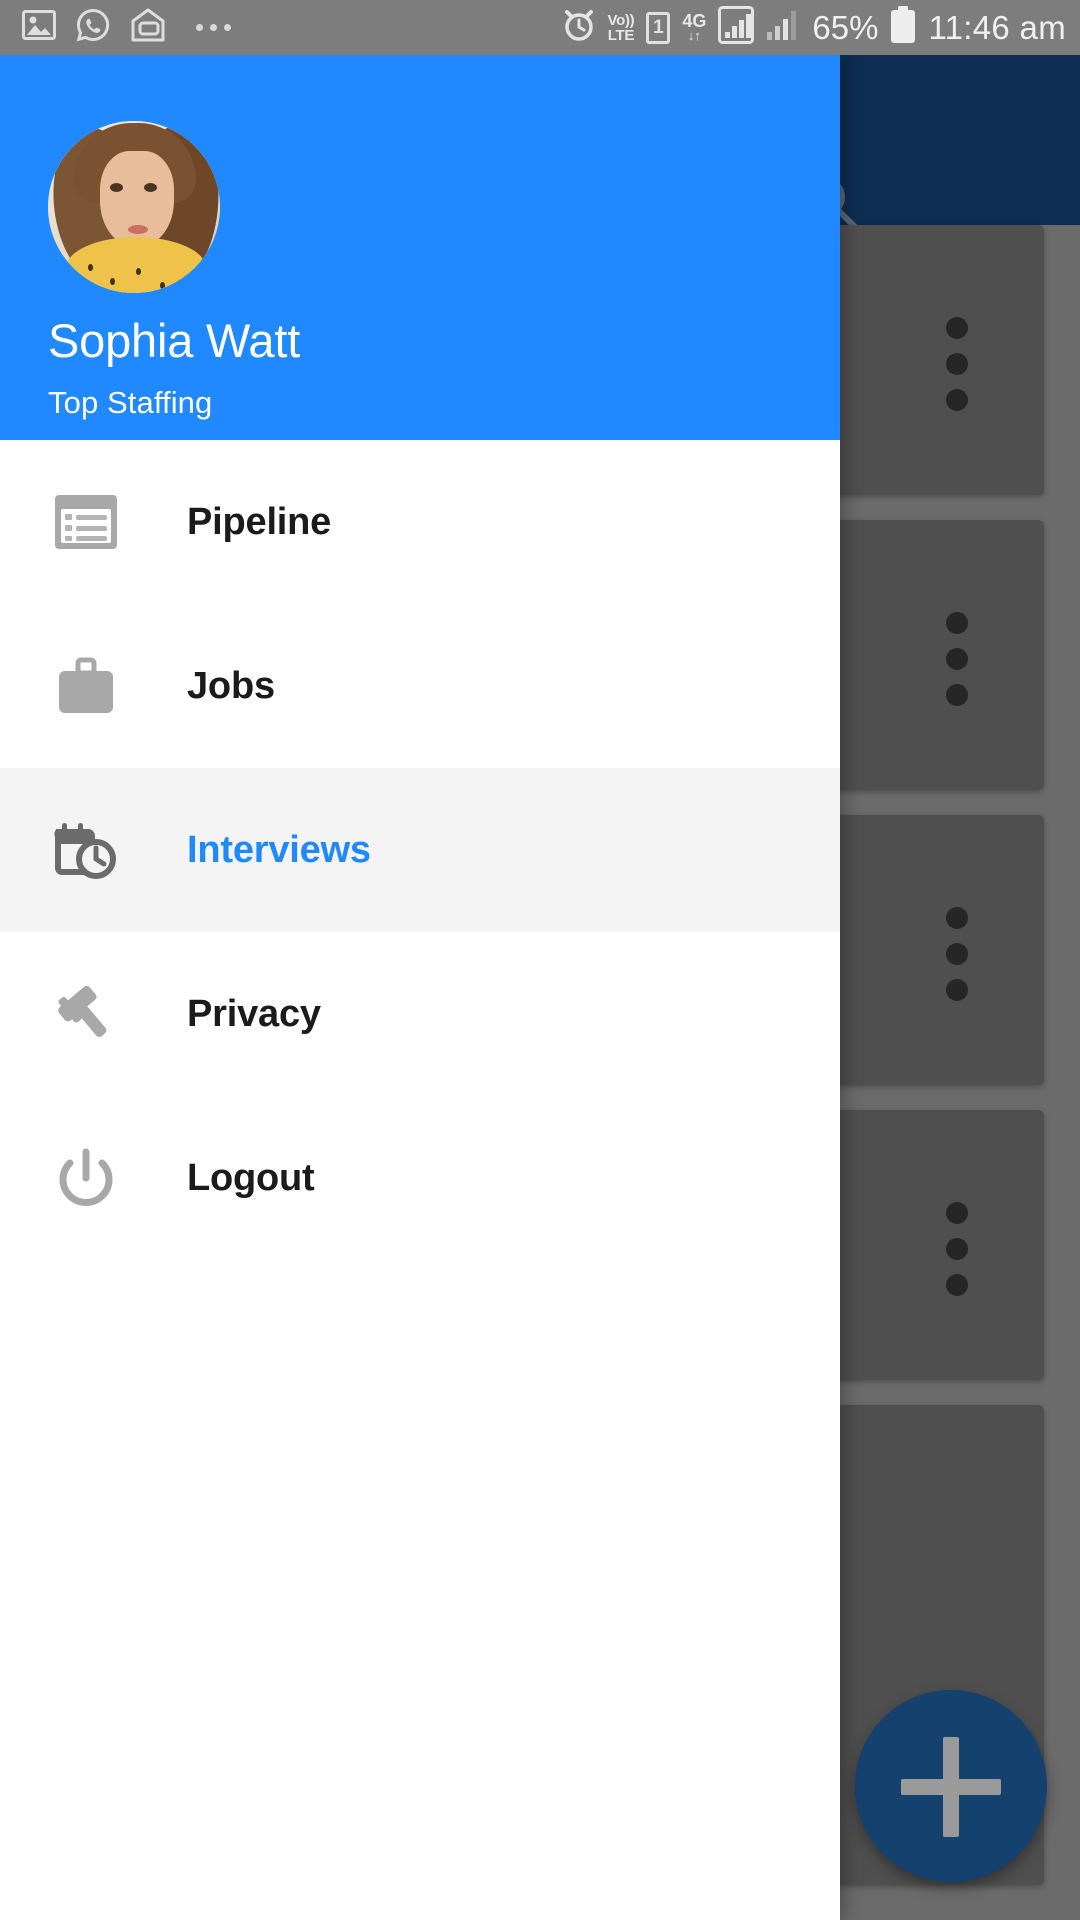 This screenshot has height=1920, width=1080. What do you see at coordinates (86, 850) in the screenshot?
I see `calendar-clock-icon` at bounding box center [86, 850].